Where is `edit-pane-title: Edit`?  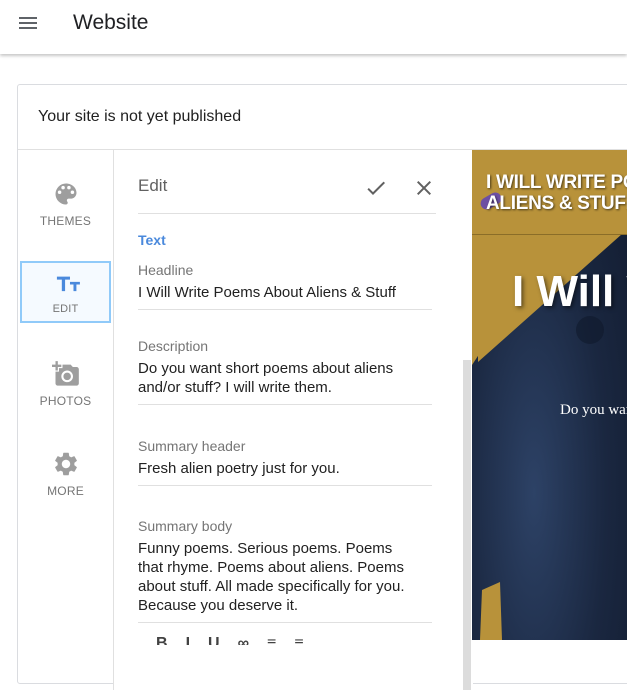
edit-pane-title: Edit is located at coordinates (153, 185).